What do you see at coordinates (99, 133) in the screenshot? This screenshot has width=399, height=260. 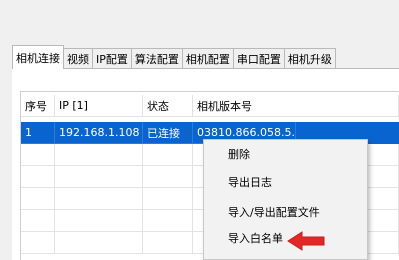 I see `row-ip: 192.168.1.108` at bounding box center [99, 133].